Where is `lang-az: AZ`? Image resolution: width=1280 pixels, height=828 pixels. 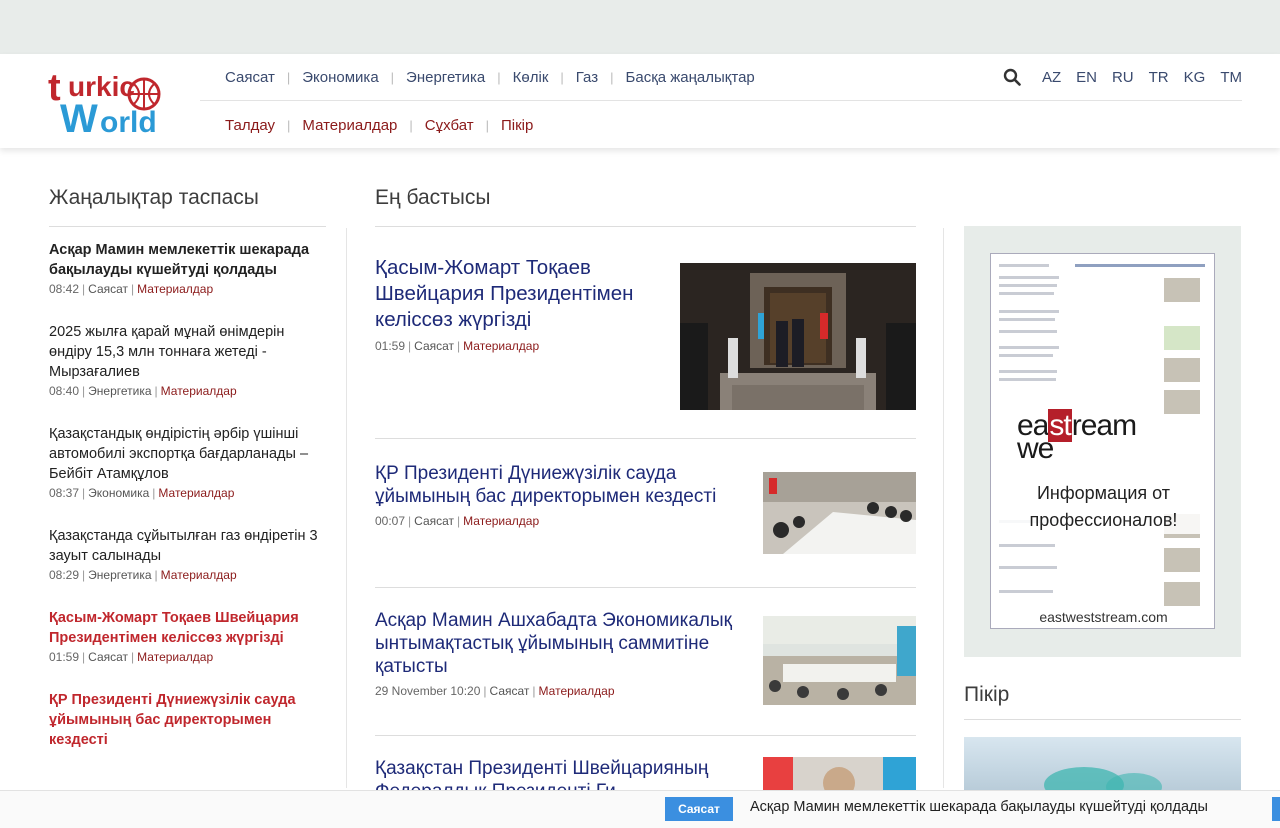 lang-az: AZ is located at coordinates (1051, 77).